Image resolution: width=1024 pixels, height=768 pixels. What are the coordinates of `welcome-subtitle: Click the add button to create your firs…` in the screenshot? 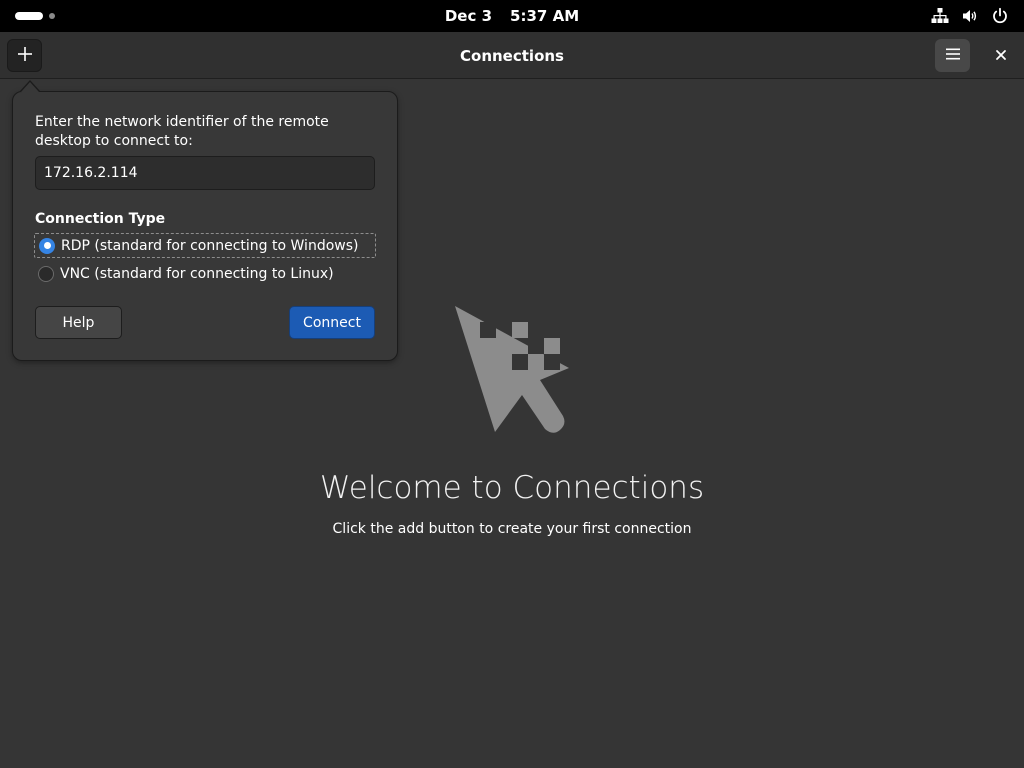 It's located at (512, 529).